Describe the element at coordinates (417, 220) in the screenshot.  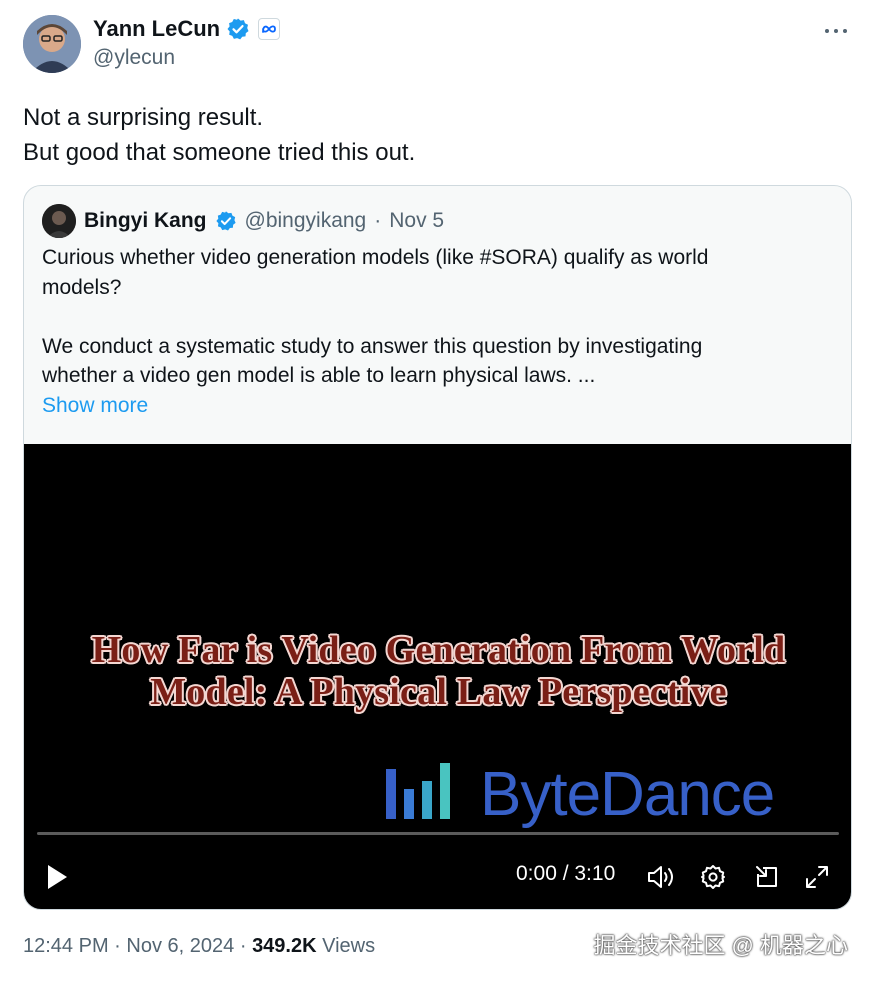
I see `quoted-tweet-date: Nov 5` at that location.